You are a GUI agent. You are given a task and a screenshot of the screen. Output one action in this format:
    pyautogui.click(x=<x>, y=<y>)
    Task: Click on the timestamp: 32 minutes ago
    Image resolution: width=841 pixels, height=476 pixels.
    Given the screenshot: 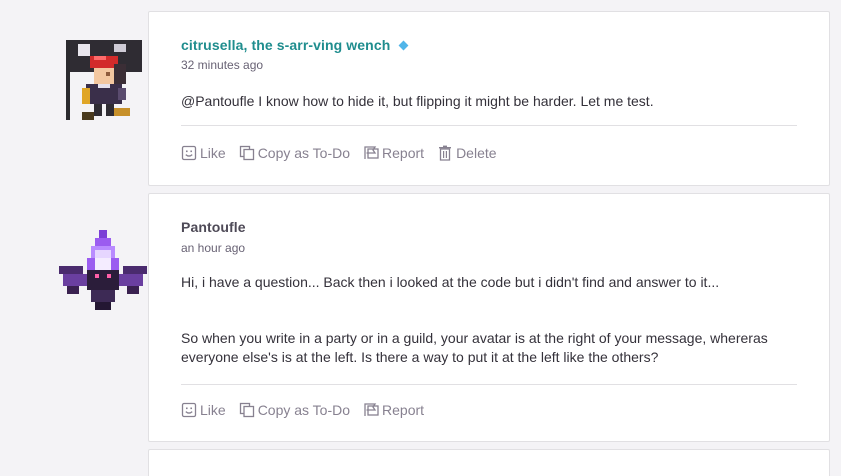 What is the action you would take?
    pyautogui.click(x=222, y=65)
    